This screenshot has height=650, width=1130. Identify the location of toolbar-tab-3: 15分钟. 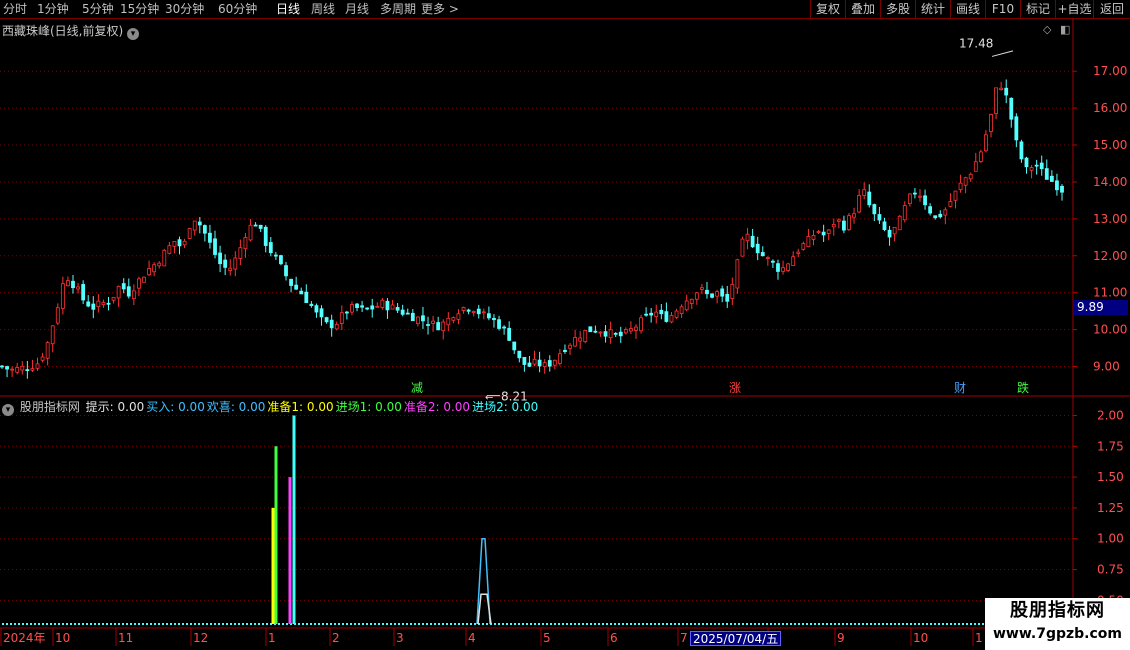
(139, 9).